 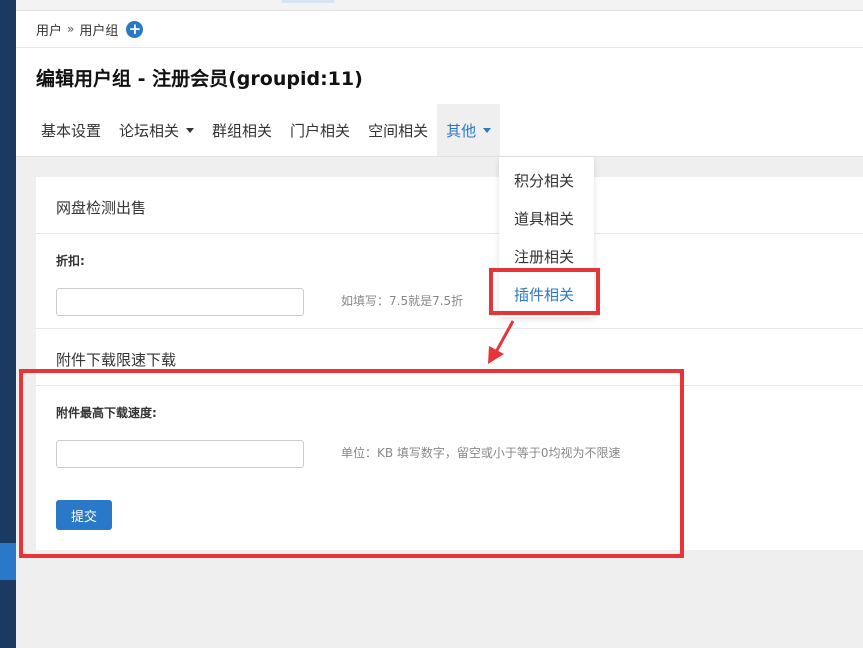 I want to click on tab-label: 群组相关, so click(x=242, y=130).